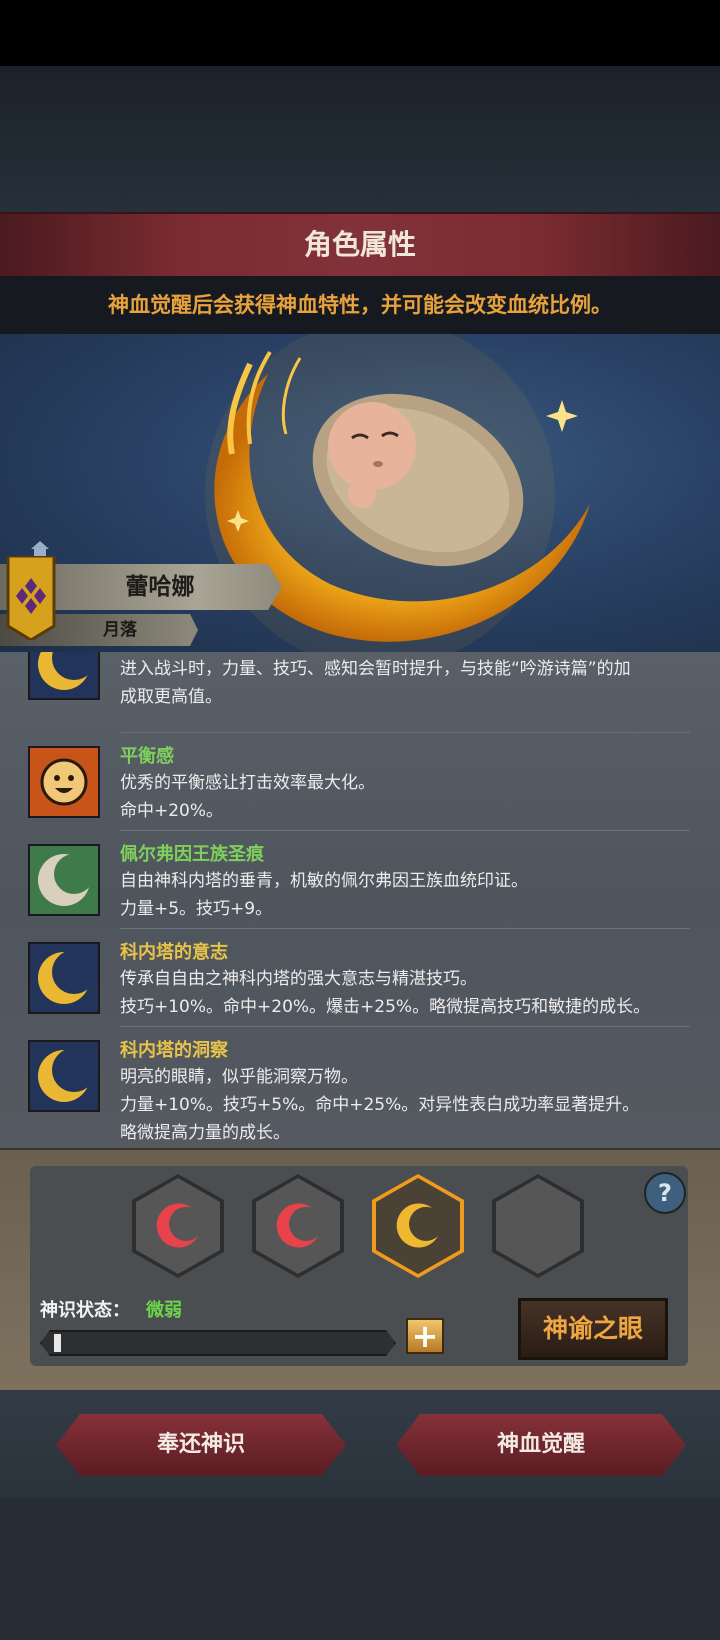 This screenshot has width=720, height=1640. Describe the element at coordinates (64, 782) in the screenshot. I see `smiling-sun-icon` at that location.